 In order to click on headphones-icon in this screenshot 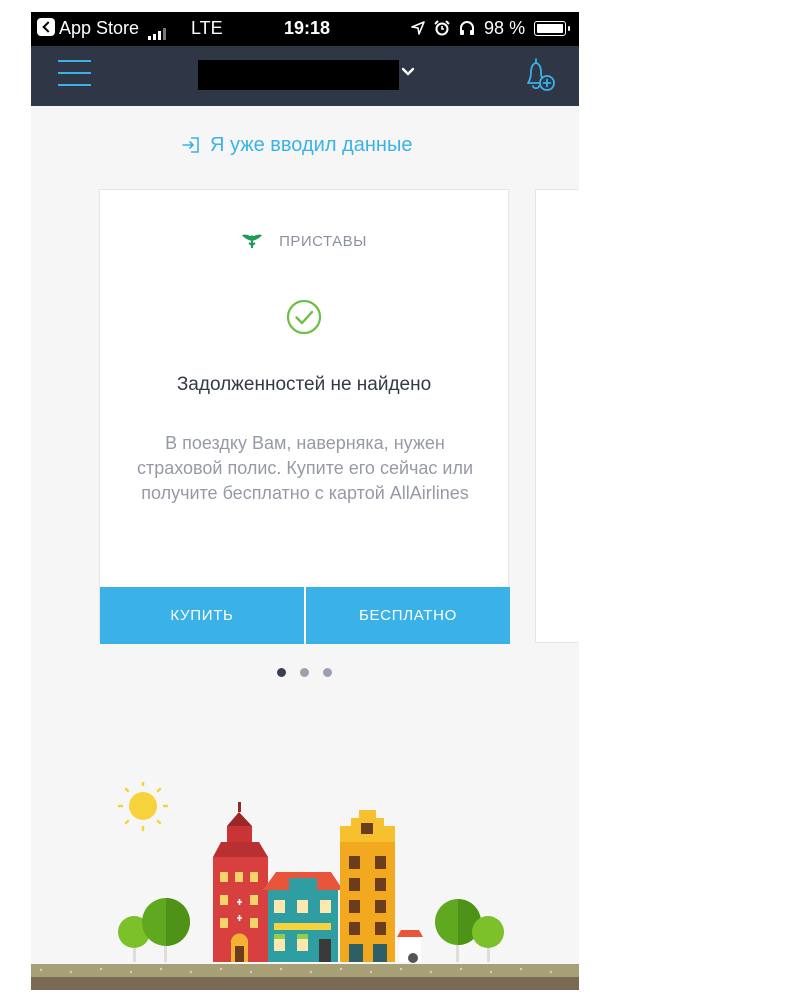, I will do `click(467, 28)`.